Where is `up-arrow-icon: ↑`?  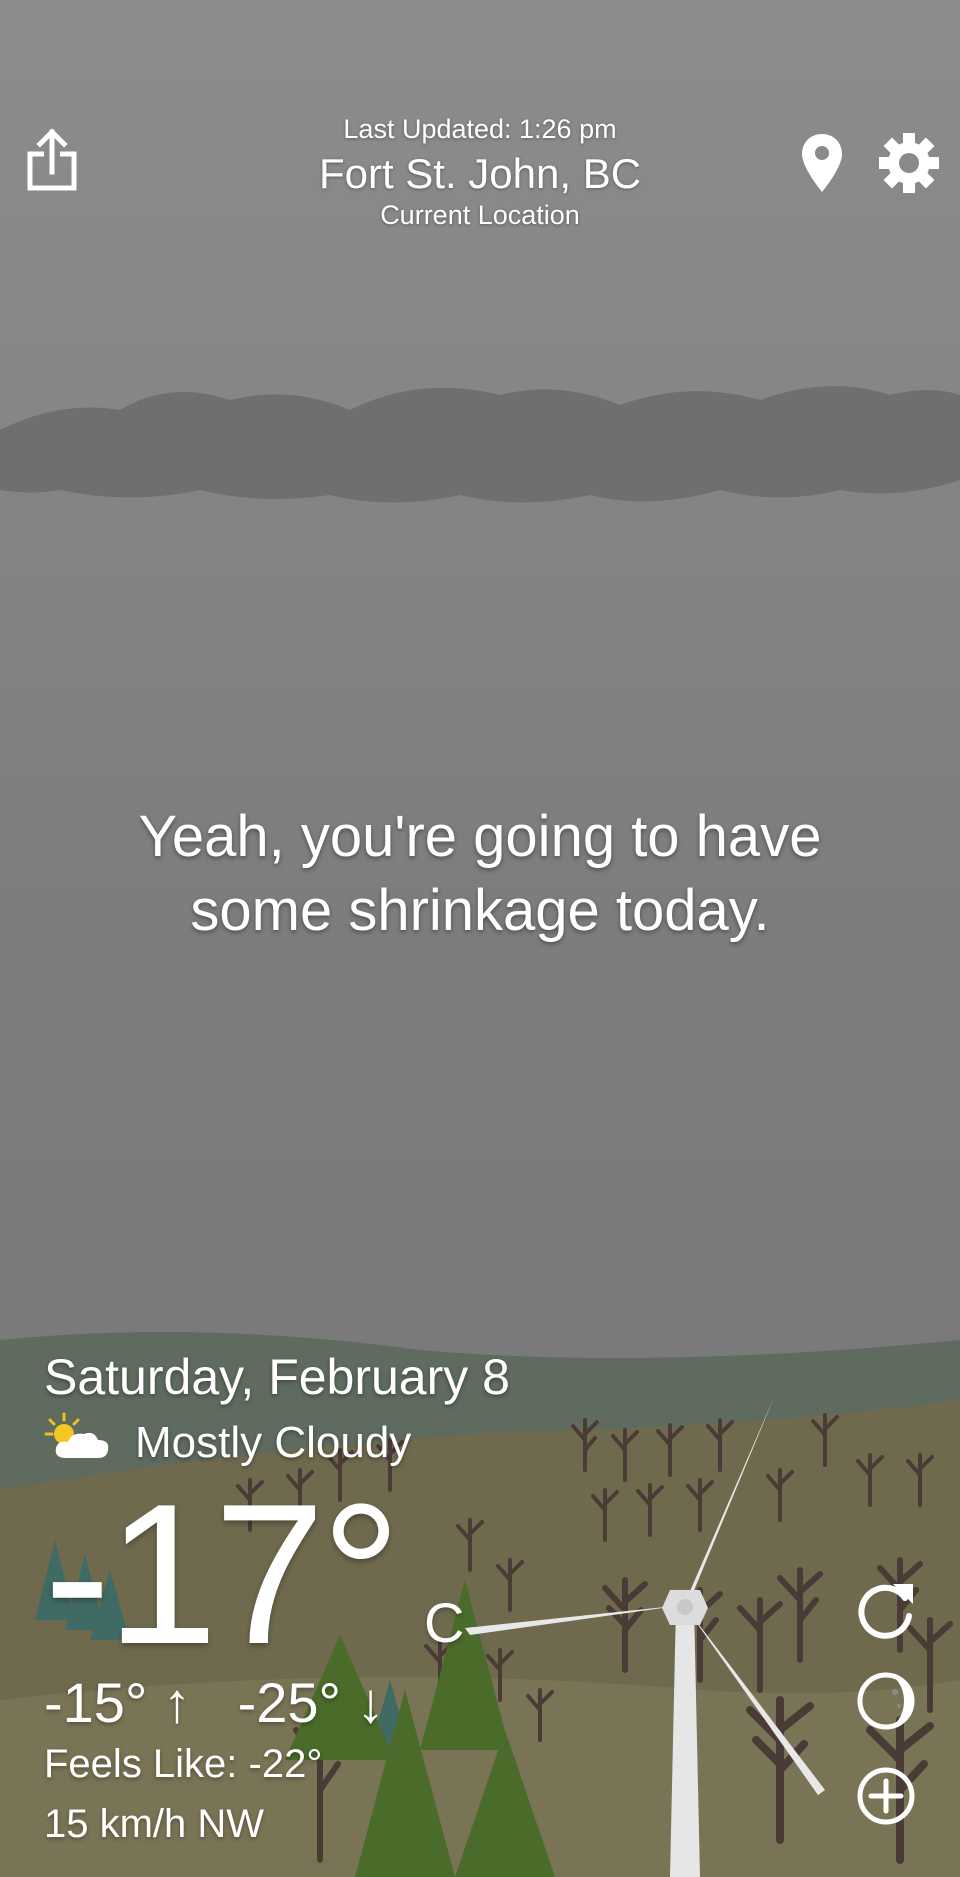
up-arrow-icon: ↑ is located at coordinates (176, 1702).